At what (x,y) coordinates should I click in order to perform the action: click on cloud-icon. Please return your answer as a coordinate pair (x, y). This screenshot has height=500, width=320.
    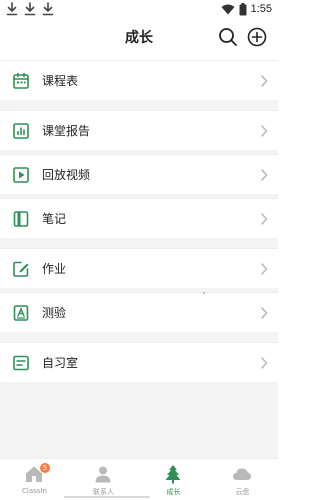
    Looking at the image, I should click on (242, 474).